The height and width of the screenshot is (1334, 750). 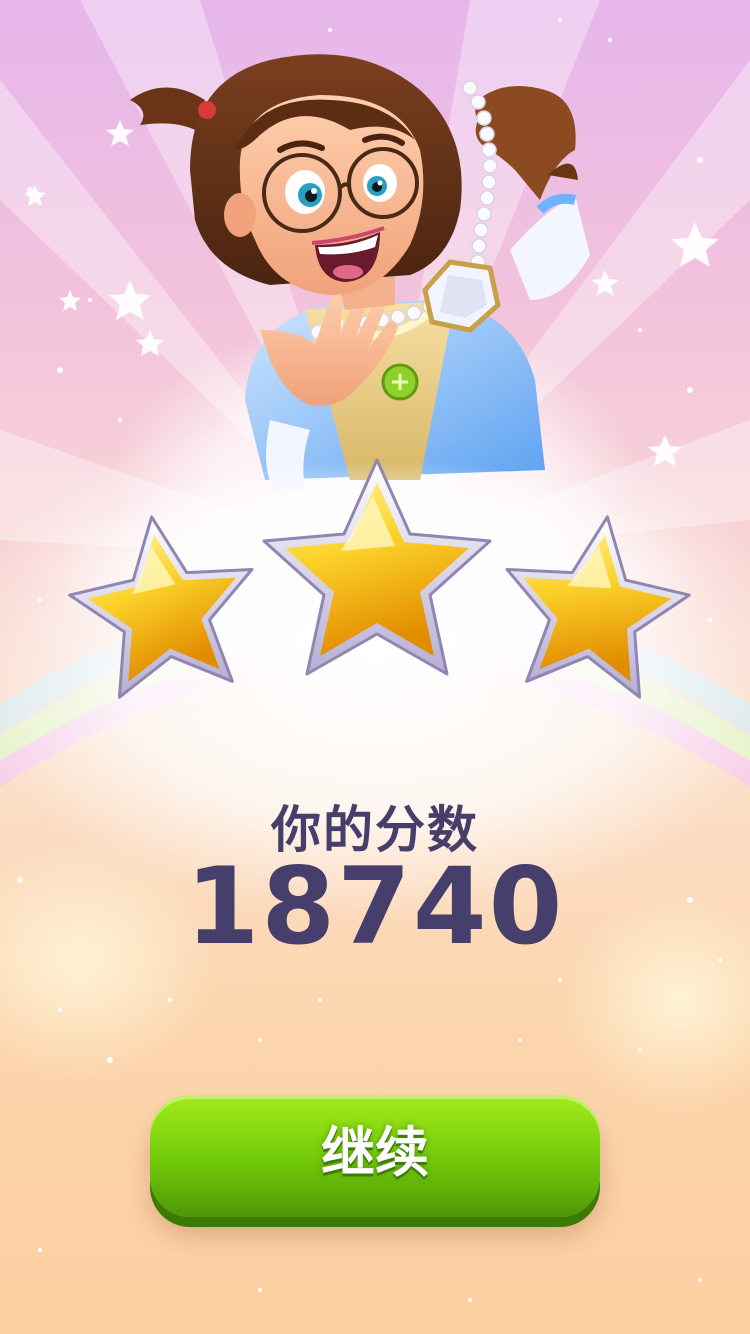 I want to click on star-left-icon, so click(x=161, y=607).